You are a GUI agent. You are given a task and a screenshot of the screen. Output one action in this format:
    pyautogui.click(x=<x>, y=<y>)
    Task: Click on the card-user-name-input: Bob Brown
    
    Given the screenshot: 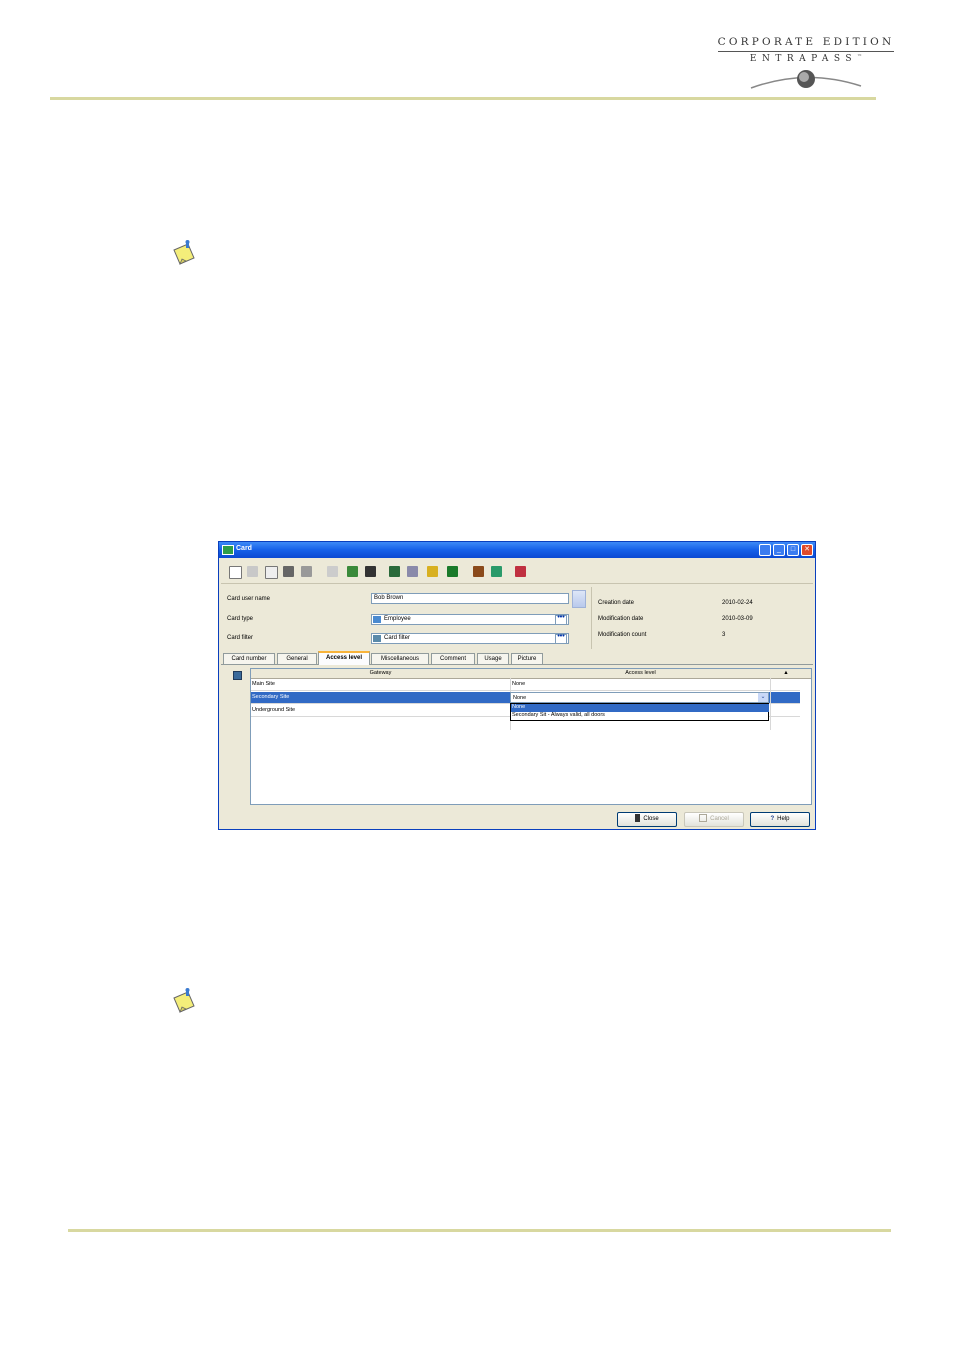 What is the action you would take?
    pyautogui.click(x=470, y=598)
    